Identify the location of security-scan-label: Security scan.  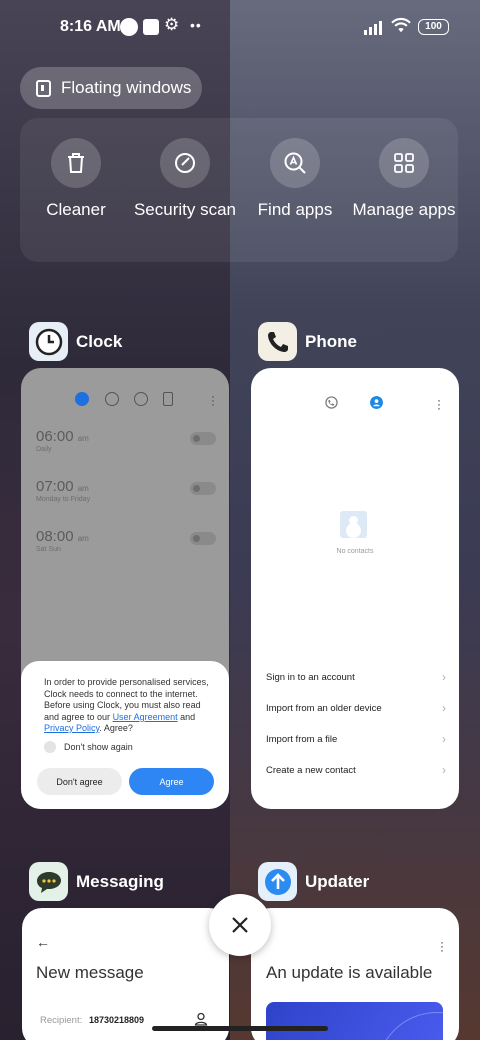
(185, 209).